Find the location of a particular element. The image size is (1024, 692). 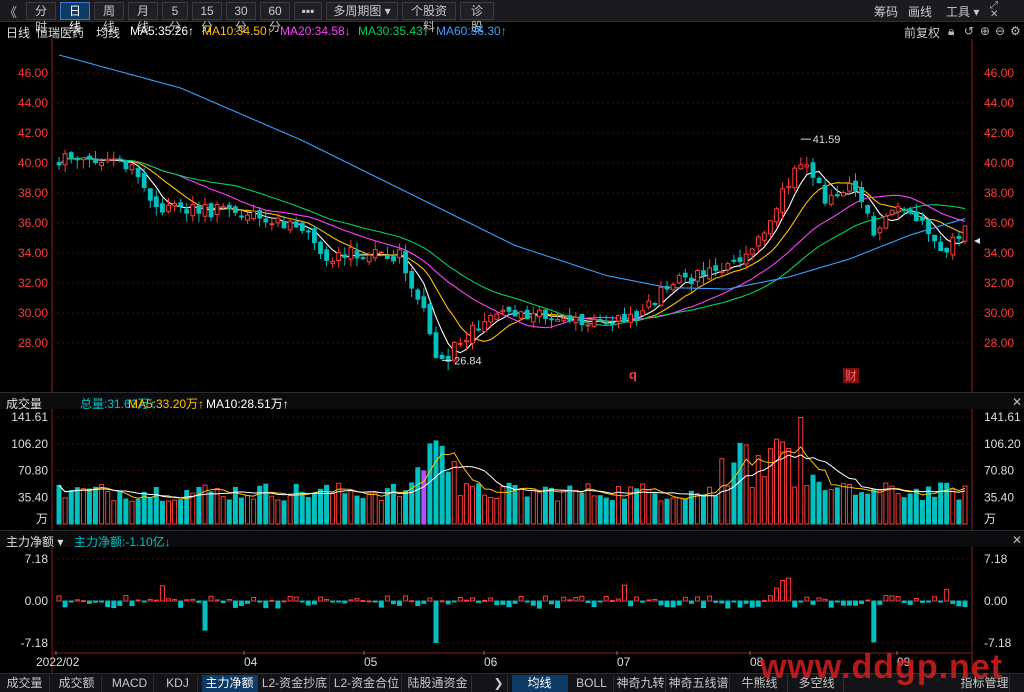

tabs-scroll-icon: ❯ is located at coordinates (499, 683).